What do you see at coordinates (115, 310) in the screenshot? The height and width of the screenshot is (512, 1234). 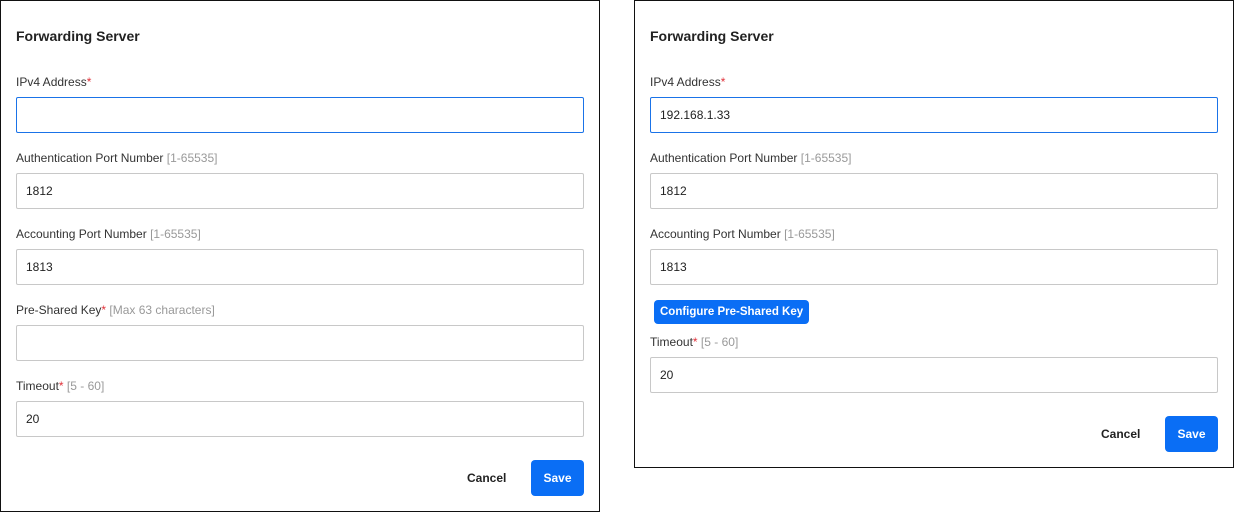 I see `psk-label: Pre-Shared Key* [Max 63 characters]` at bounding box center [115, 310].